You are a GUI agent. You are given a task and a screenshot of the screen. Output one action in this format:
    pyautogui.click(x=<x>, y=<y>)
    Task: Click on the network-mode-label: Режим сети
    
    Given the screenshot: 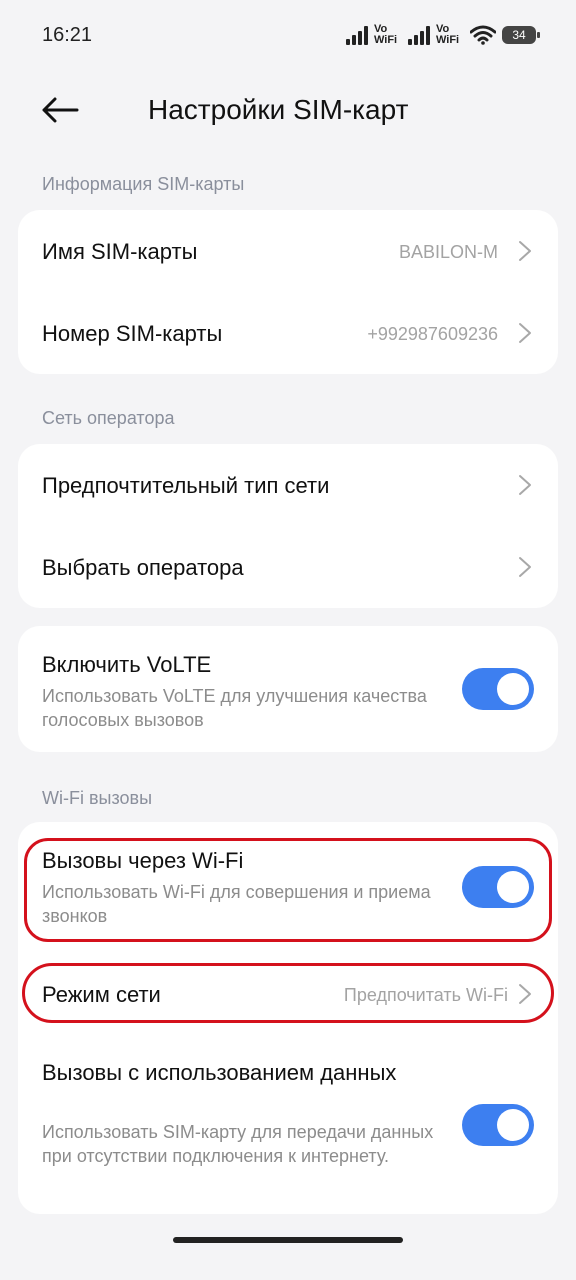 What is the action you would take?
    pyautogui.click(x=101, y=994)
    